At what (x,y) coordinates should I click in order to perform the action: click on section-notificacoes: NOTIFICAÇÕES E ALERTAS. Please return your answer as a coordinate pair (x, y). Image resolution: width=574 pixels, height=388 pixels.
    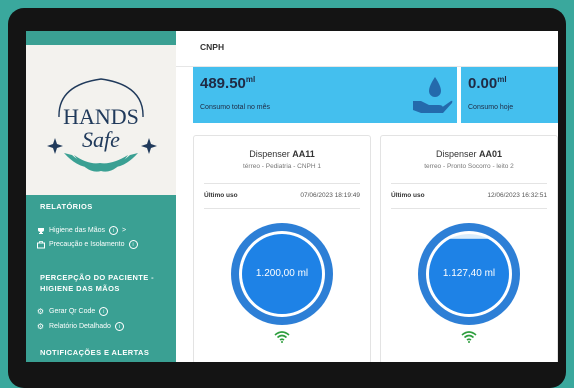
    Looking at the image, I should click on (95, 352).